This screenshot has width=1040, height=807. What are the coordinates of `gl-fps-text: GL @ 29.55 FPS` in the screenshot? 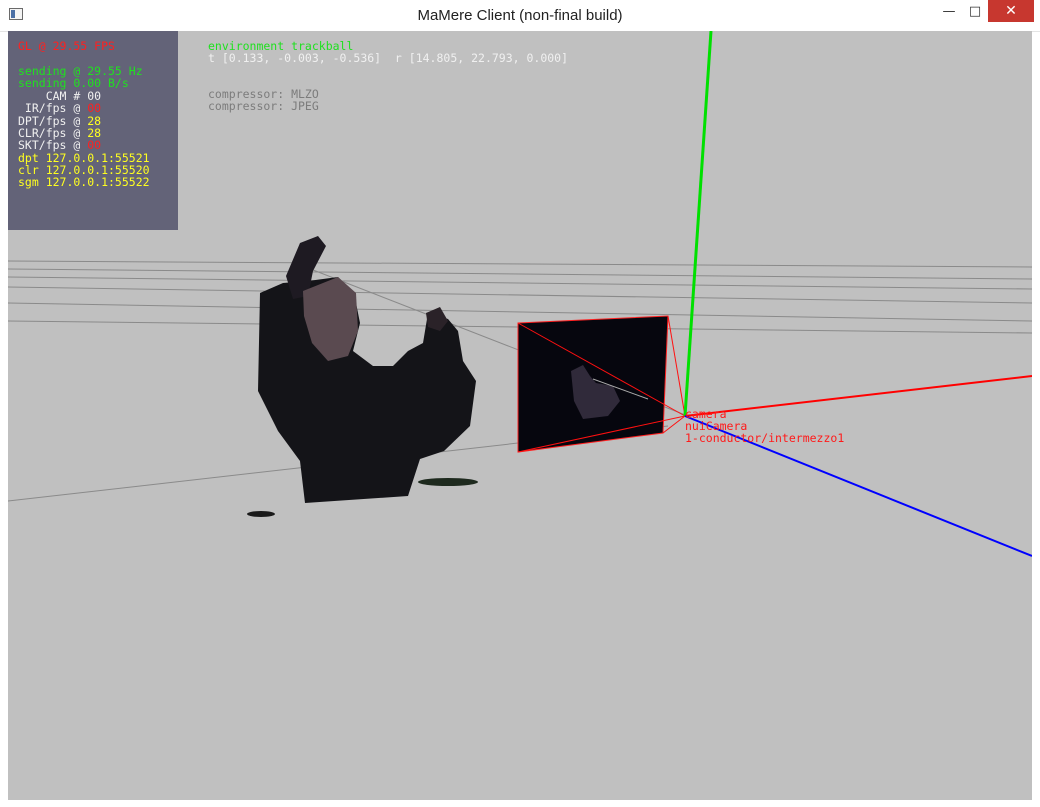 It's located at (66, 46).